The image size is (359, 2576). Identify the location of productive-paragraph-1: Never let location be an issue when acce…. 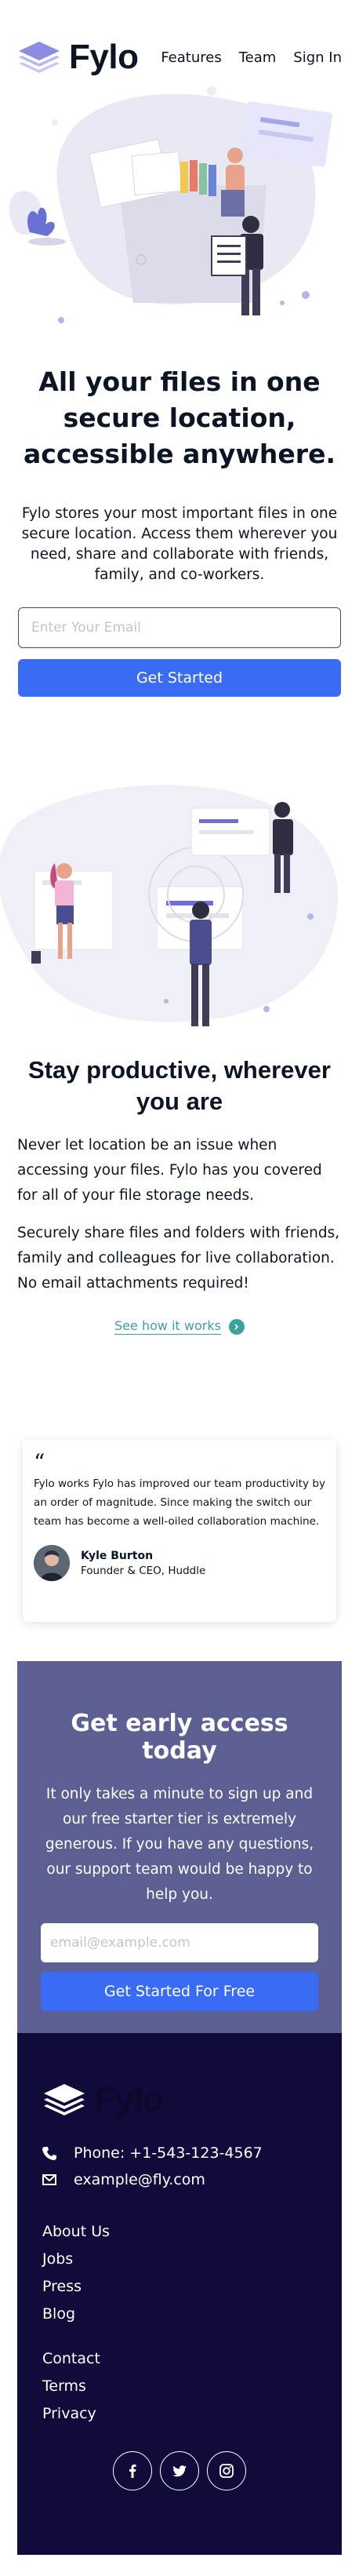
(169, 1170).